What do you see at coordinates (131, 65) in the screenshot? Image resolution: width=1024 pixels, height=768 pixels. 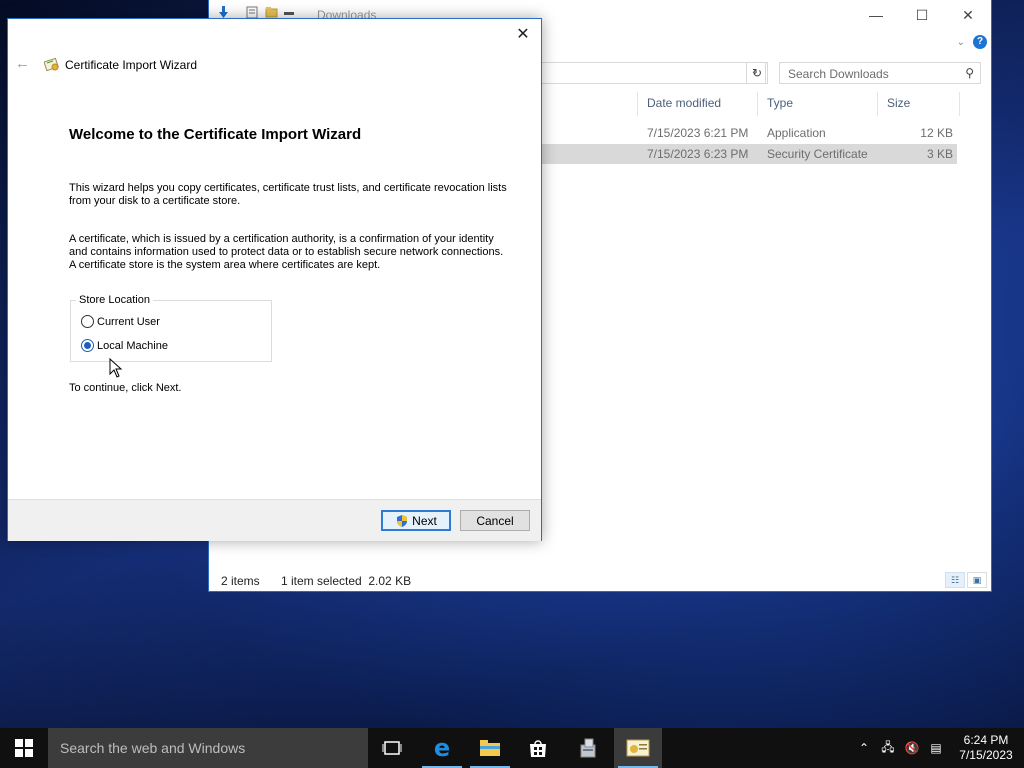 I see `wizard-title: Certificate Import Wizard` at bounding box center [131, 65].